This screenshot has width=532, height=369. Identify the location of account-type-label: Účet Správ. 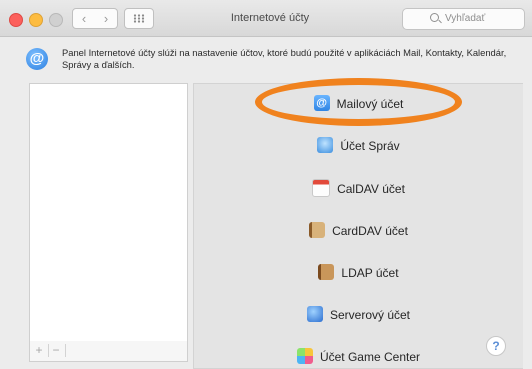
(370, 145).